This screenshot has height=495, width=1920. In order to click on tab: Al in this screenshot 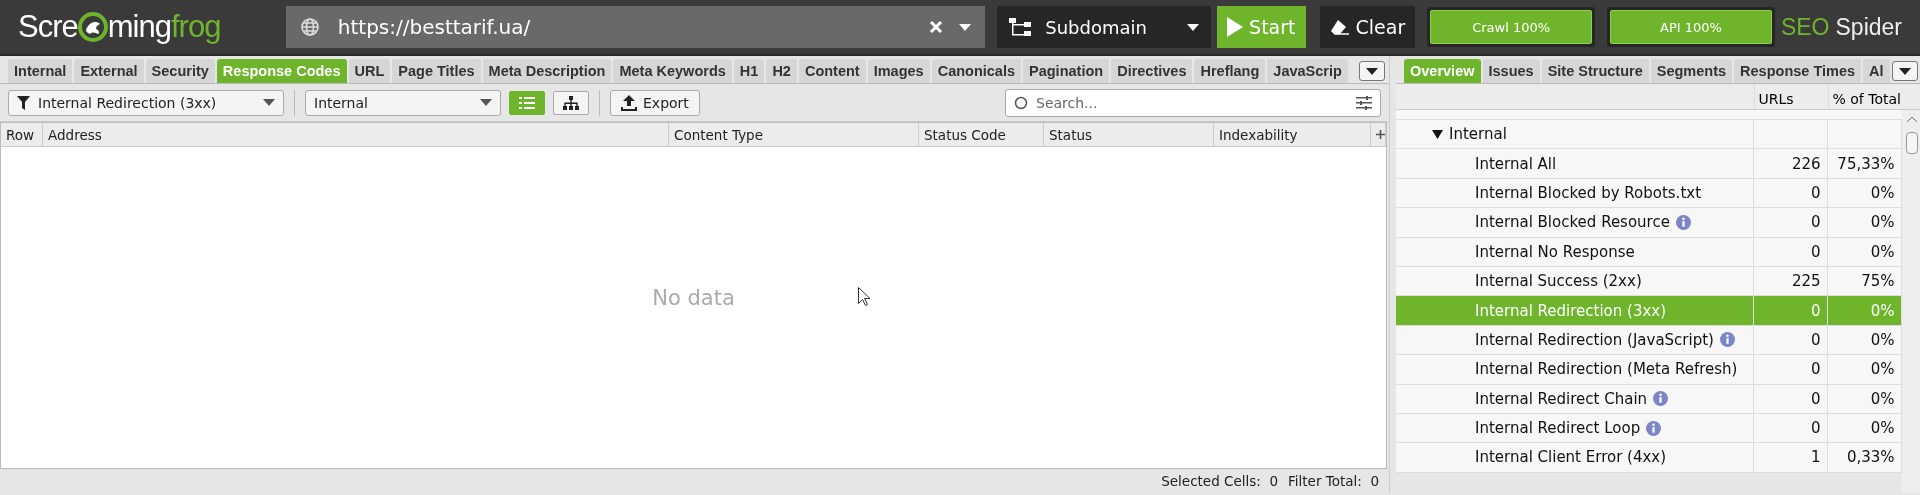, I will do `click(1876, 71)`.